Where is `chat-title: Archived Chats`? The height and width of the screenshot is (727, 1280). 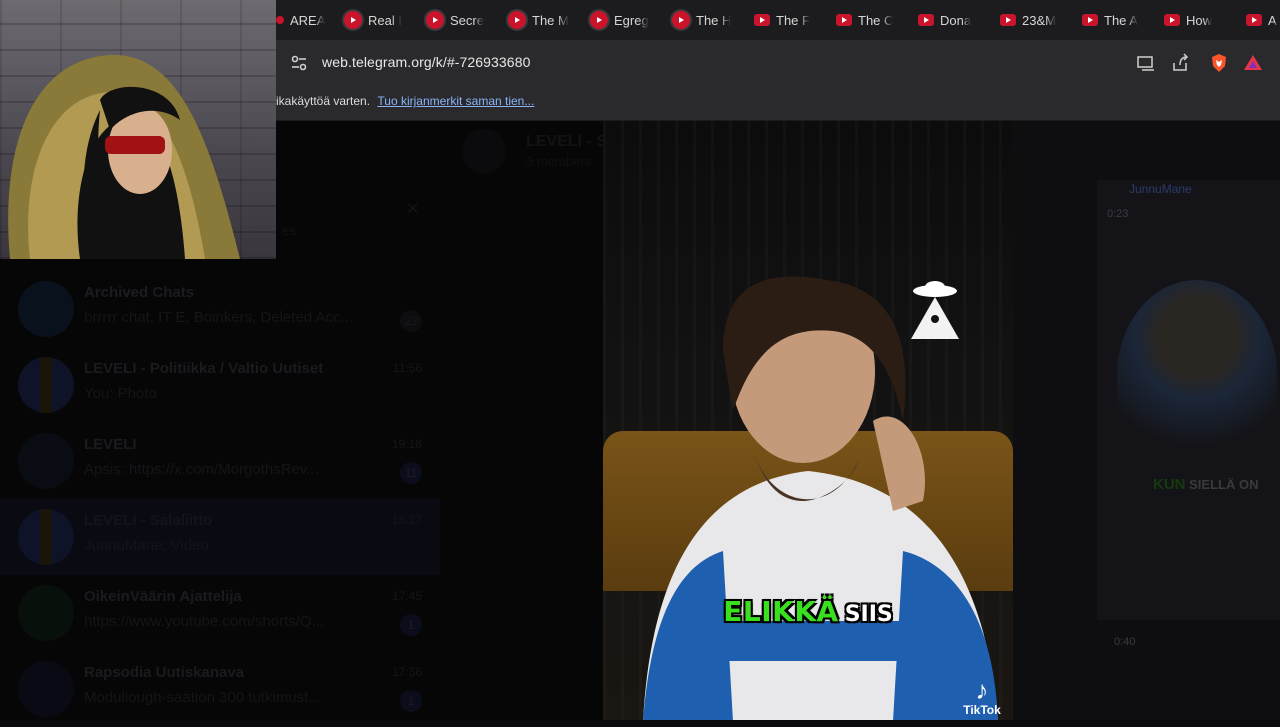
chat-title: Archived Chats is located at coordinates (139, 292).